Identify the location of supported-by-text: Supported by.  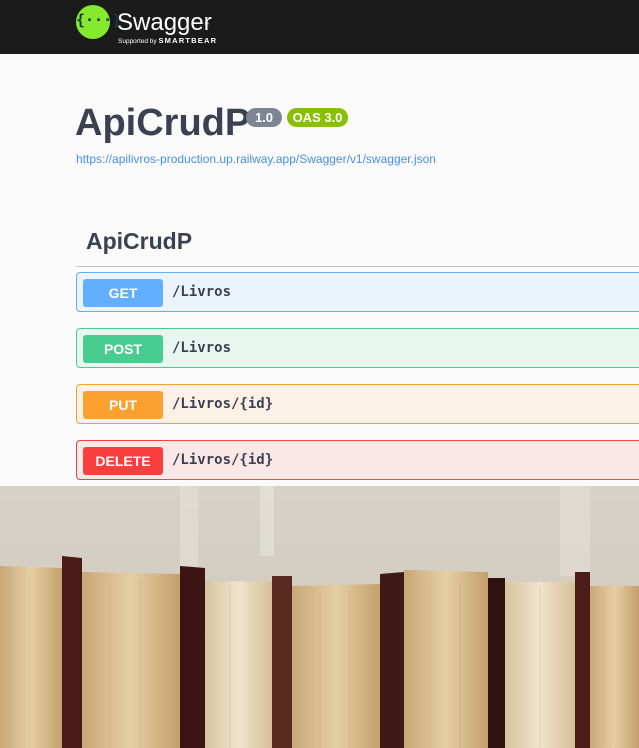
(137, 41).